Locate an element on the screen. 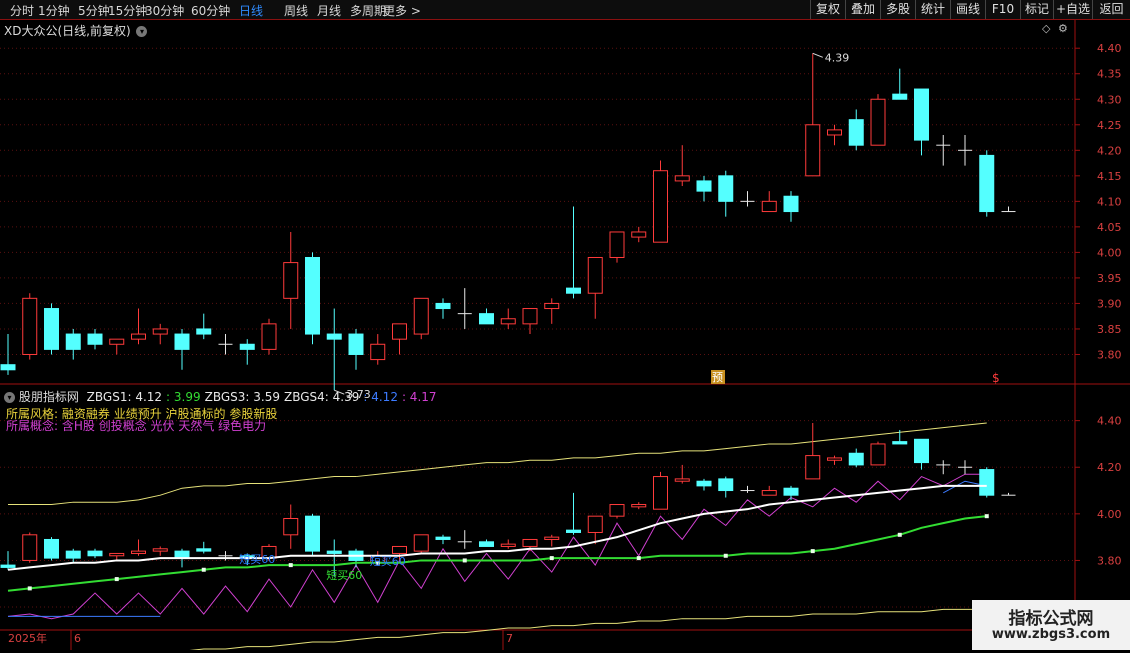 This screenshot has width=1130, height=653. price-axis-label: 3.80 is located at coordinates (1109, 354).